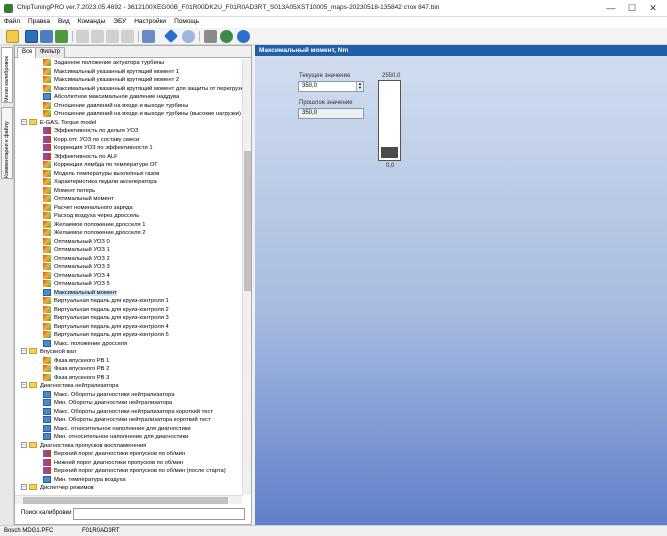 The width and height of the screenshot is (667, 536). I want to click on tree-item: Оптимальный УОЗ 3, so click(76, 267).